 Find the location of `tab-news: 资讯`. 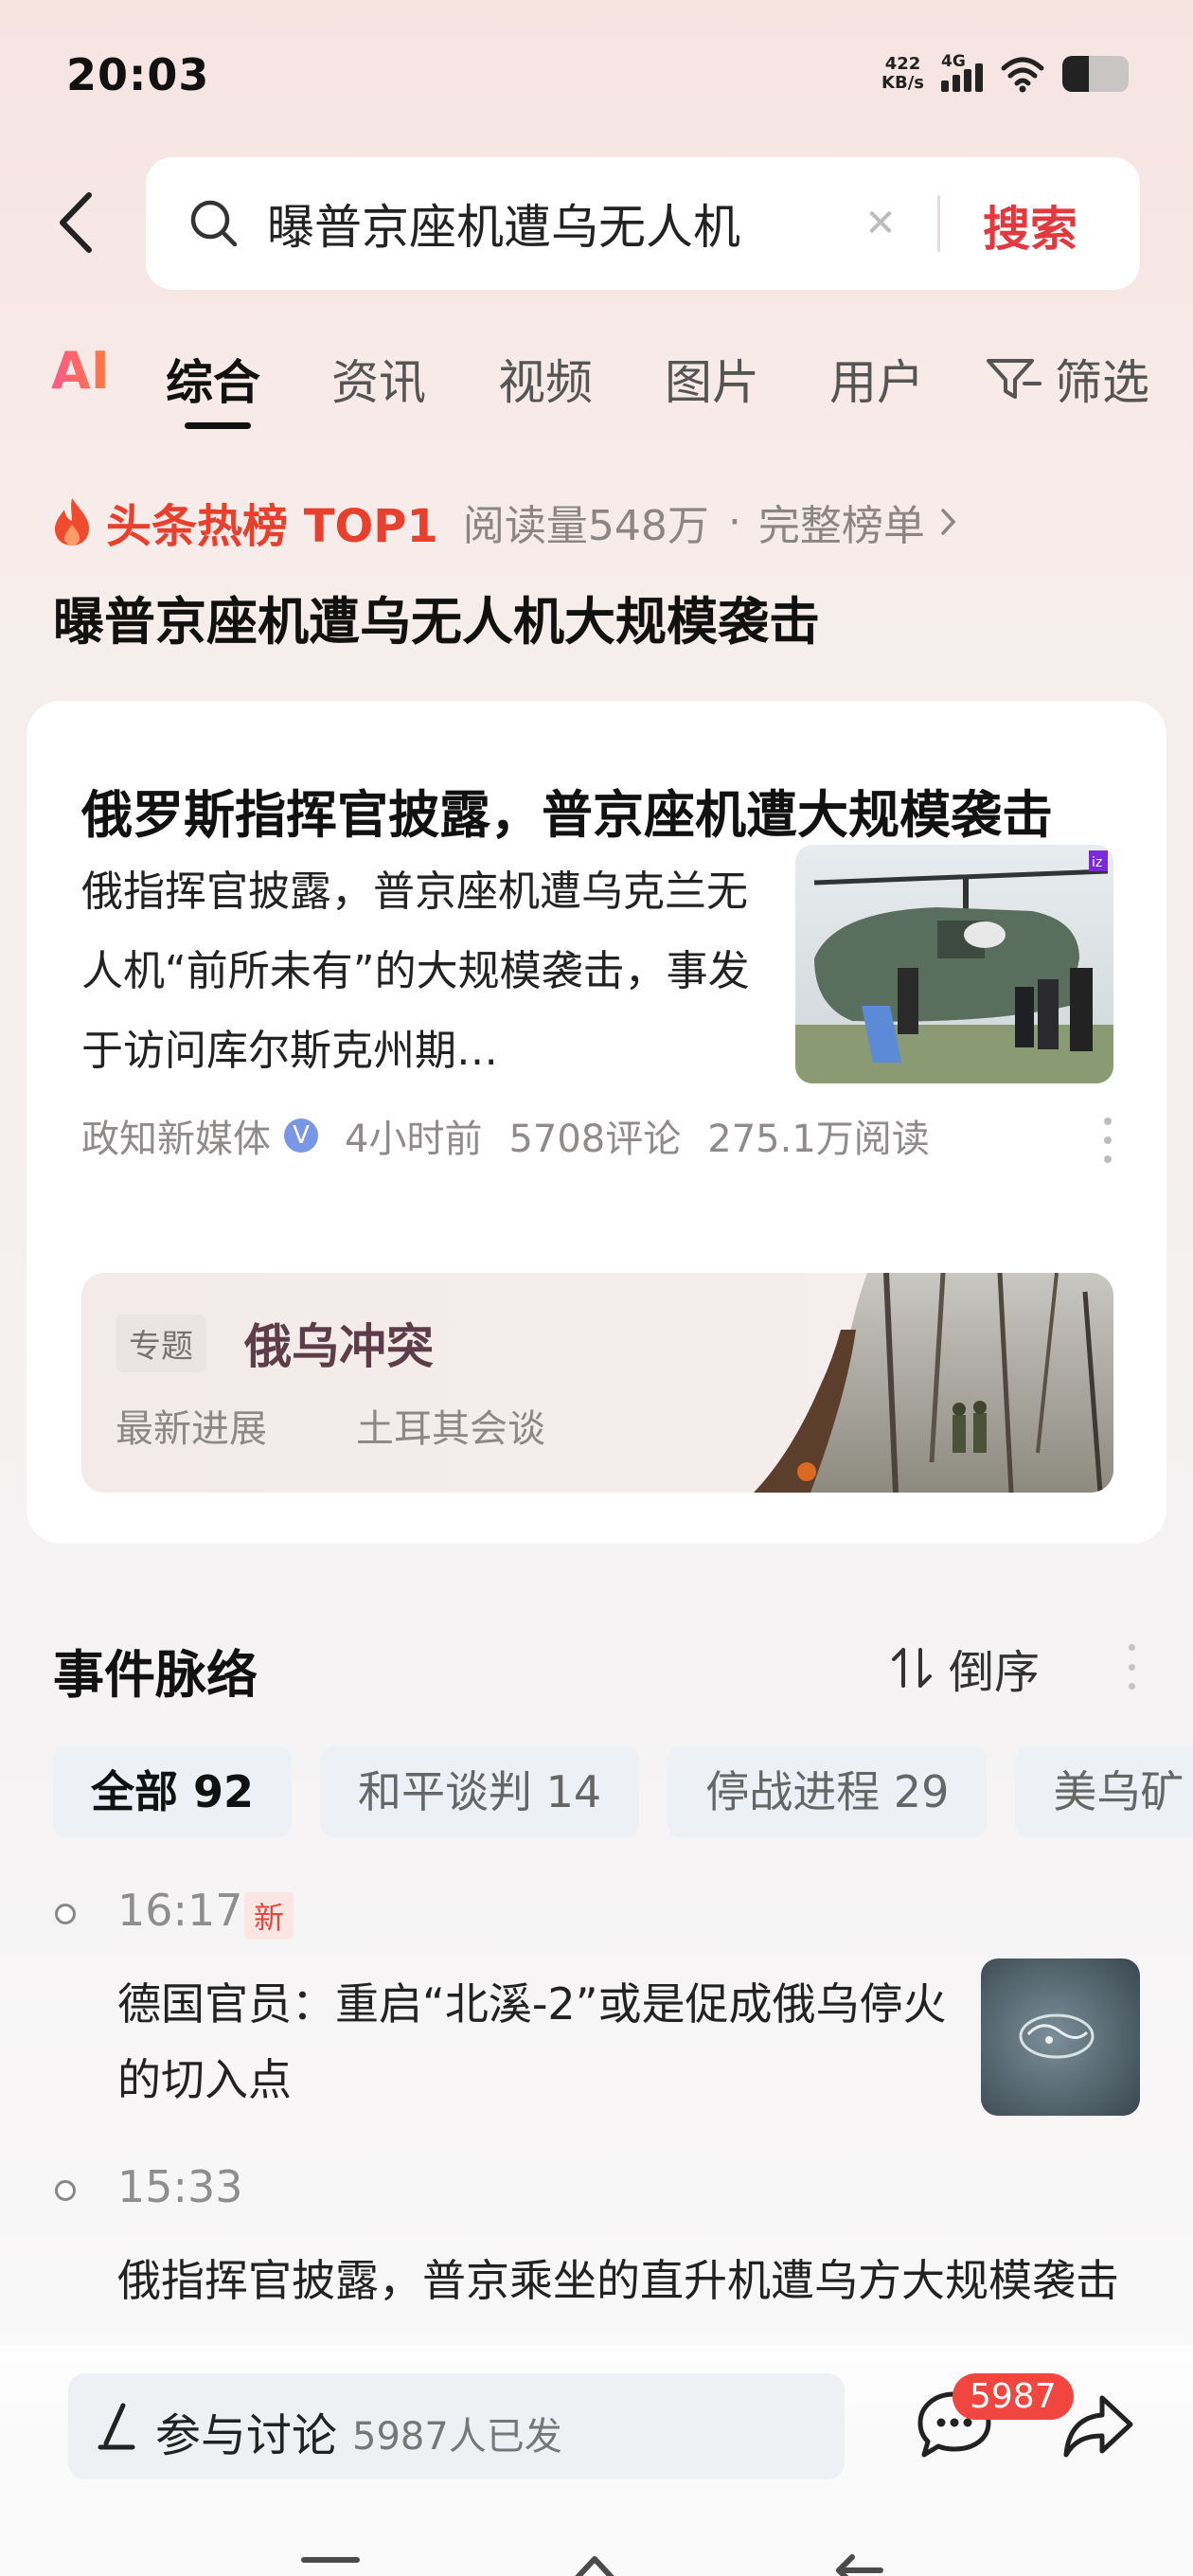

tab-news: 资讯 is located at coordinates (378, 379).